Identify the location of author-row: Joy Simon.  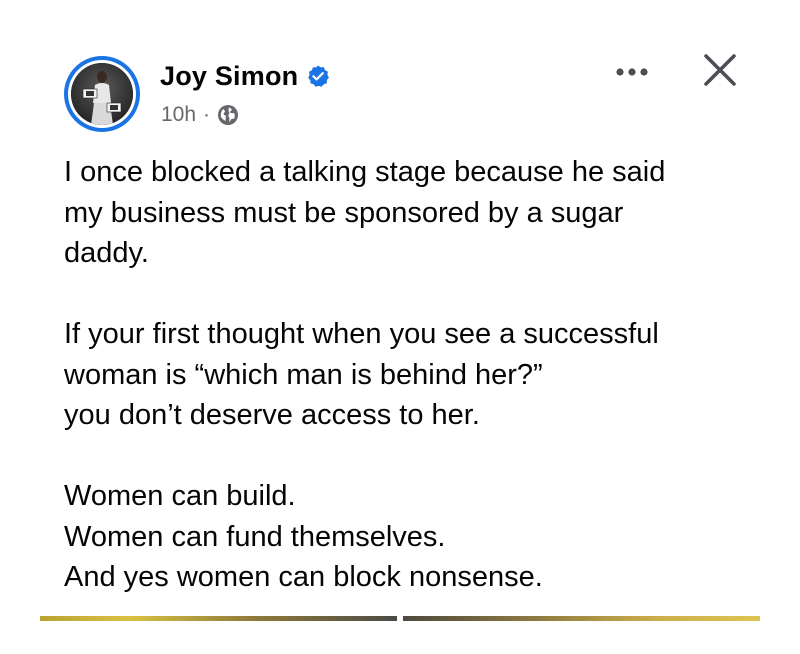
(245, 76).